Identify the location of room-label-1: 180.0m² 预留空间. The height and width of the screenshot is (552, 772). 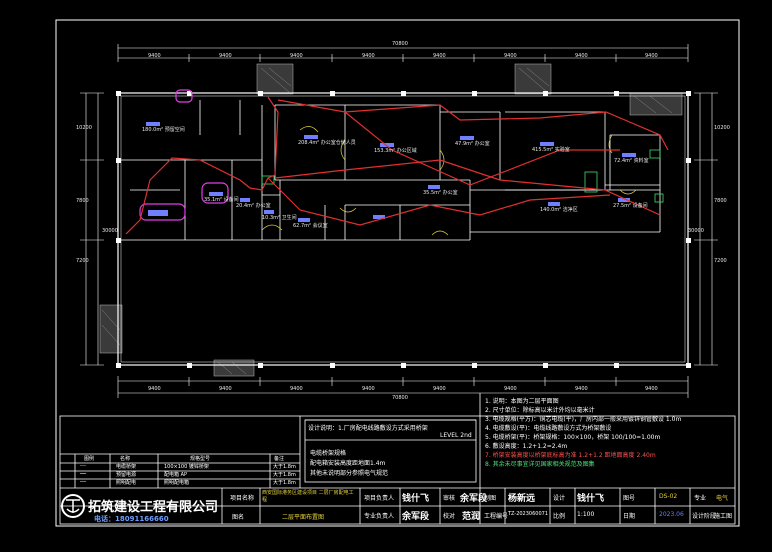
(163, 130).